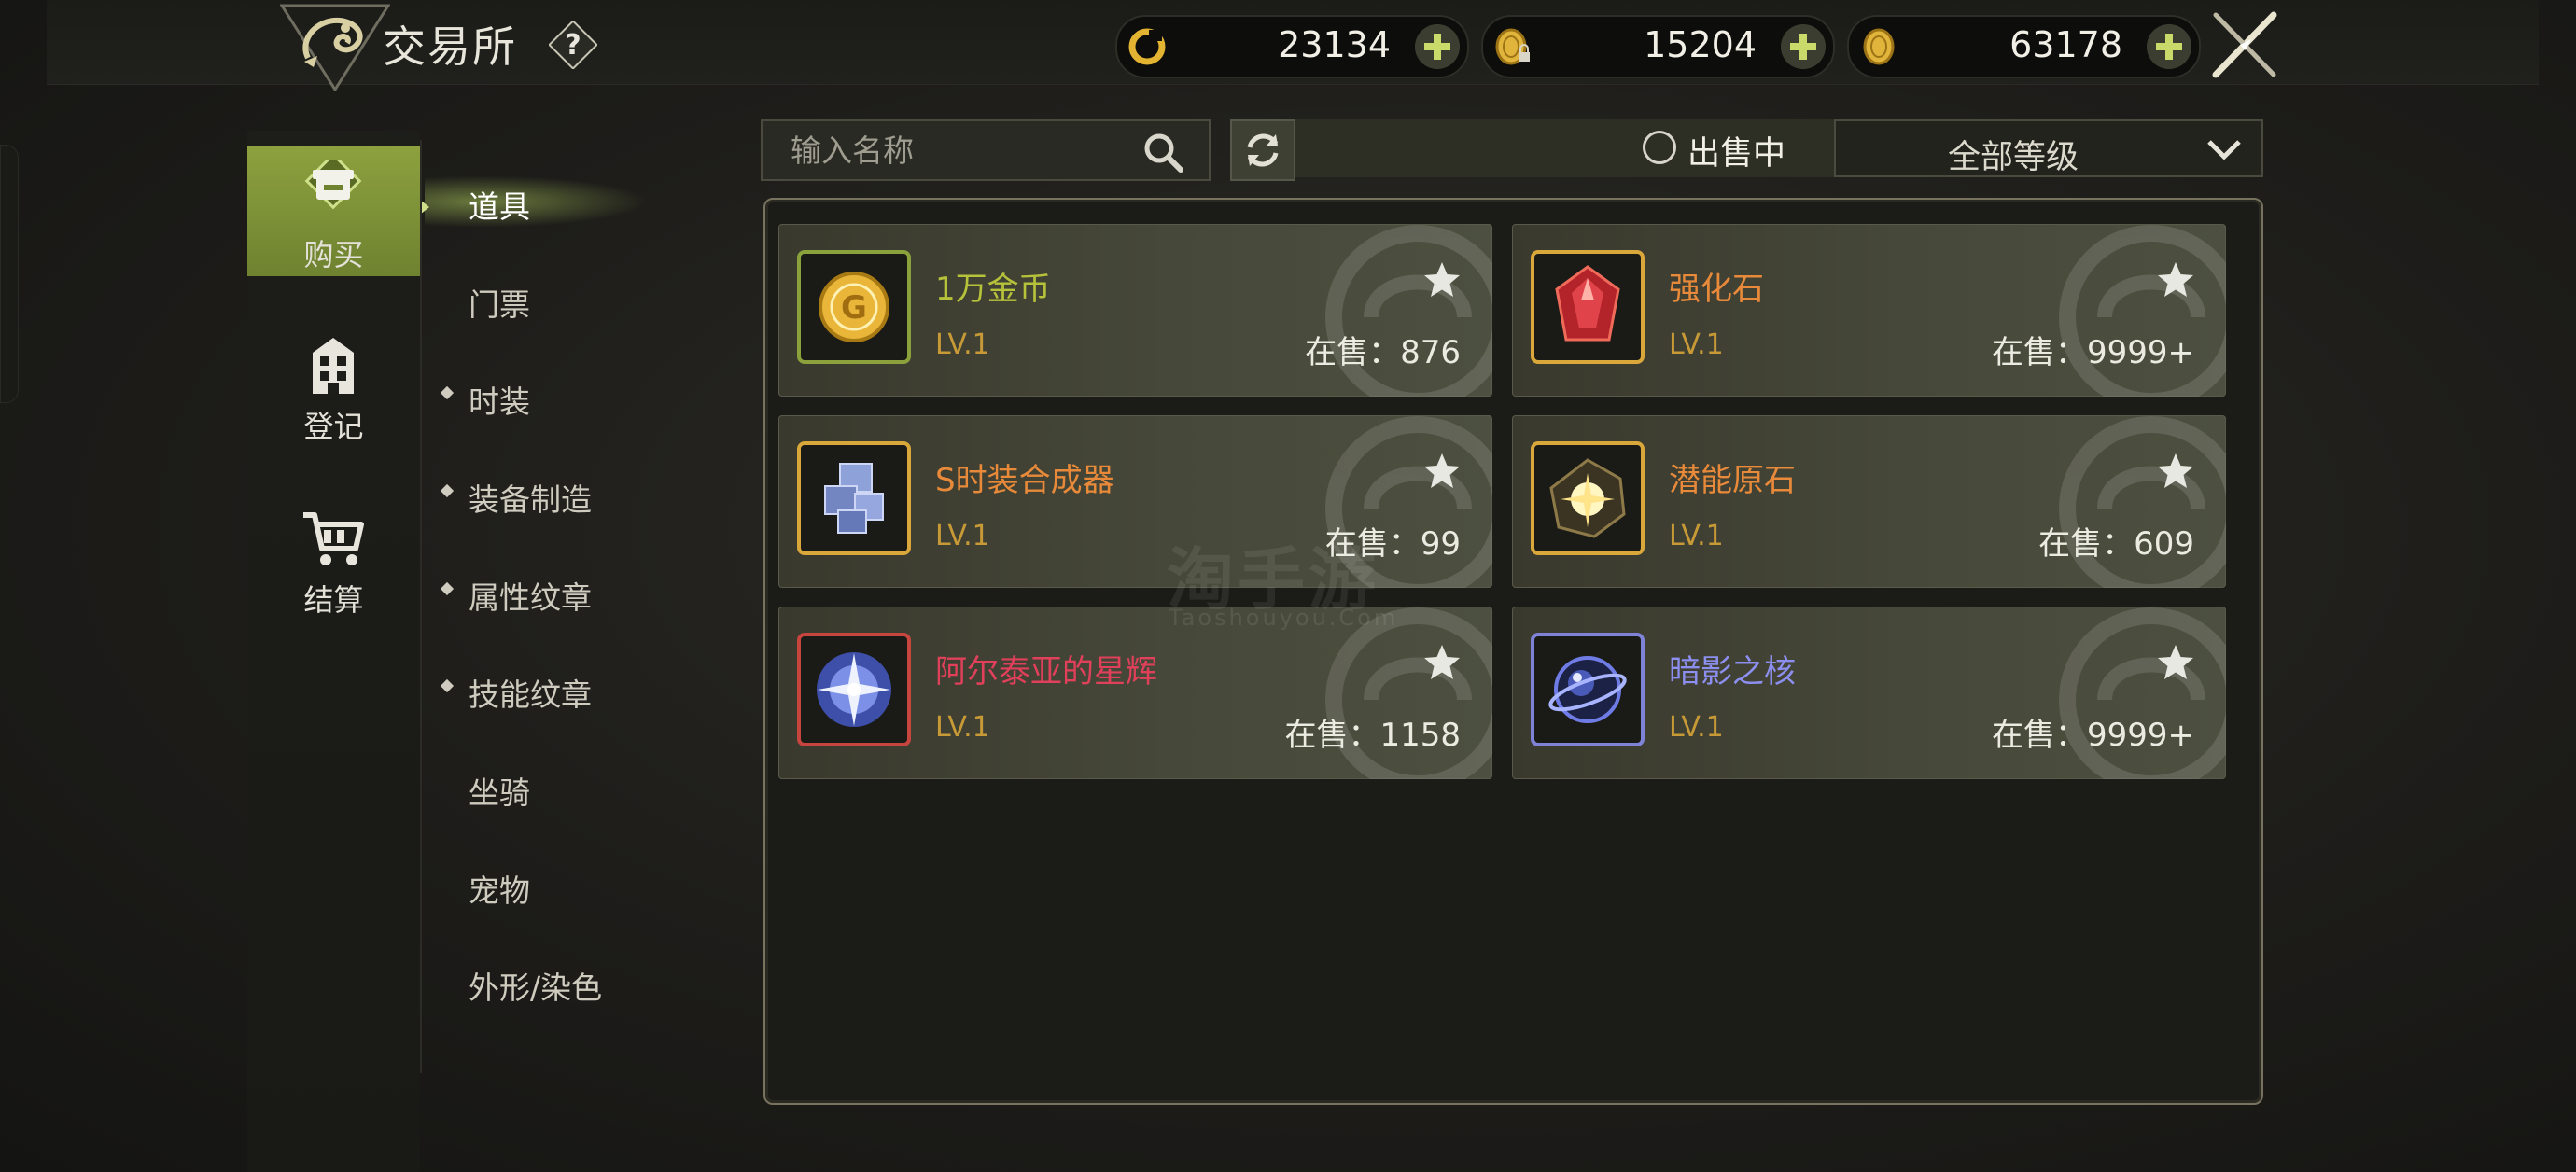 The image size is (2576, 1172). What do you see at coordinates (333, 426) in the screenshot?
I see `rail-item-label: 登记` at bounding box center [333, 426].